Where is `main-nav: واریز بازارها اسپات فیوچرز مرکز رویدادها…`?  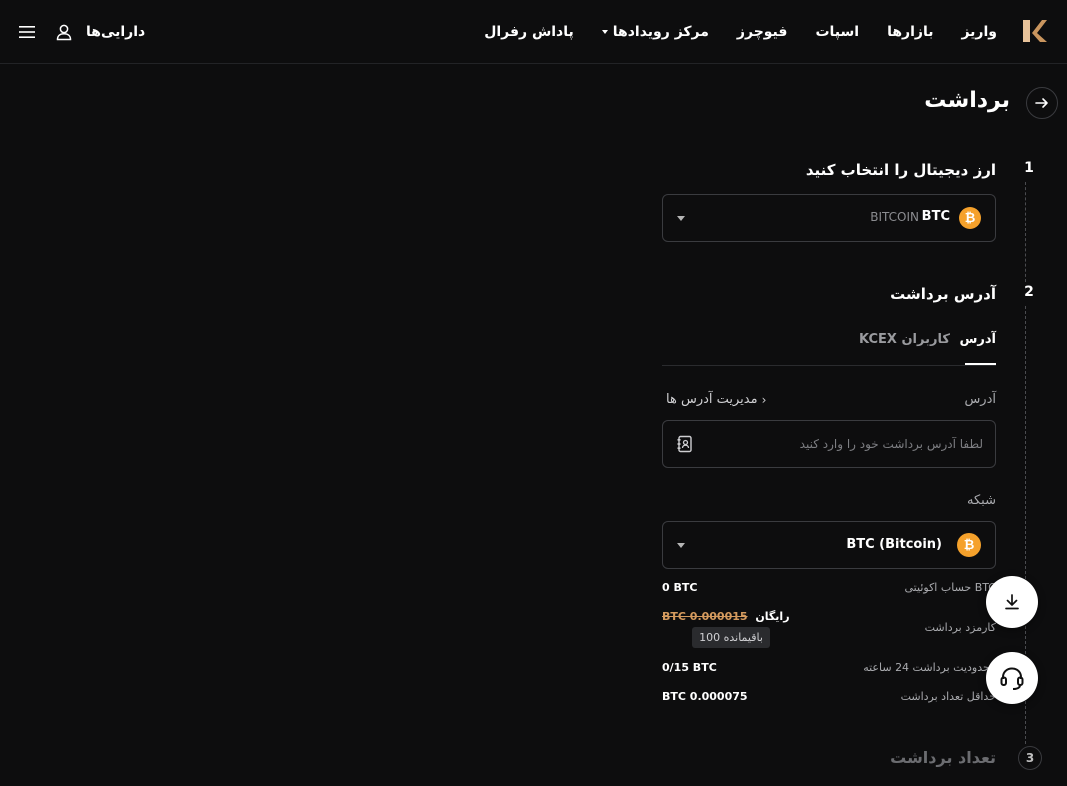
main-nav: واریز بازارها اسپات فیوچرز مرکز رویدادها… is located at coordinates (740, 32).